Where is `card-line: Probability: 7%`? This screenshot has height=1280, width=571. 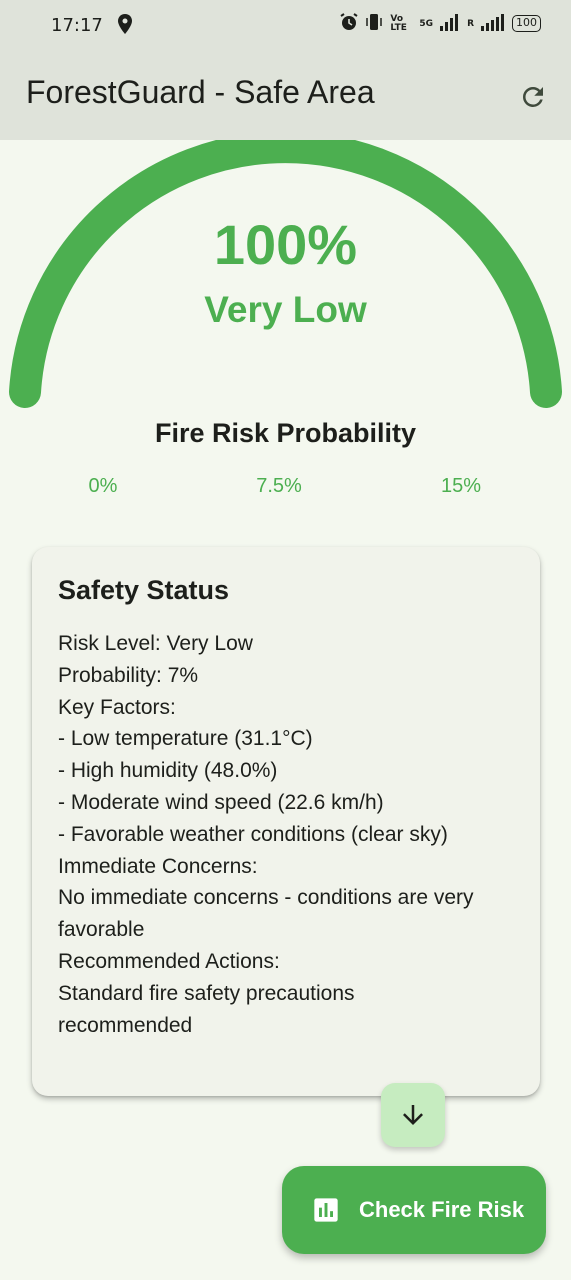
card-line: Probability: 7% is located at coordinates (128, 675).